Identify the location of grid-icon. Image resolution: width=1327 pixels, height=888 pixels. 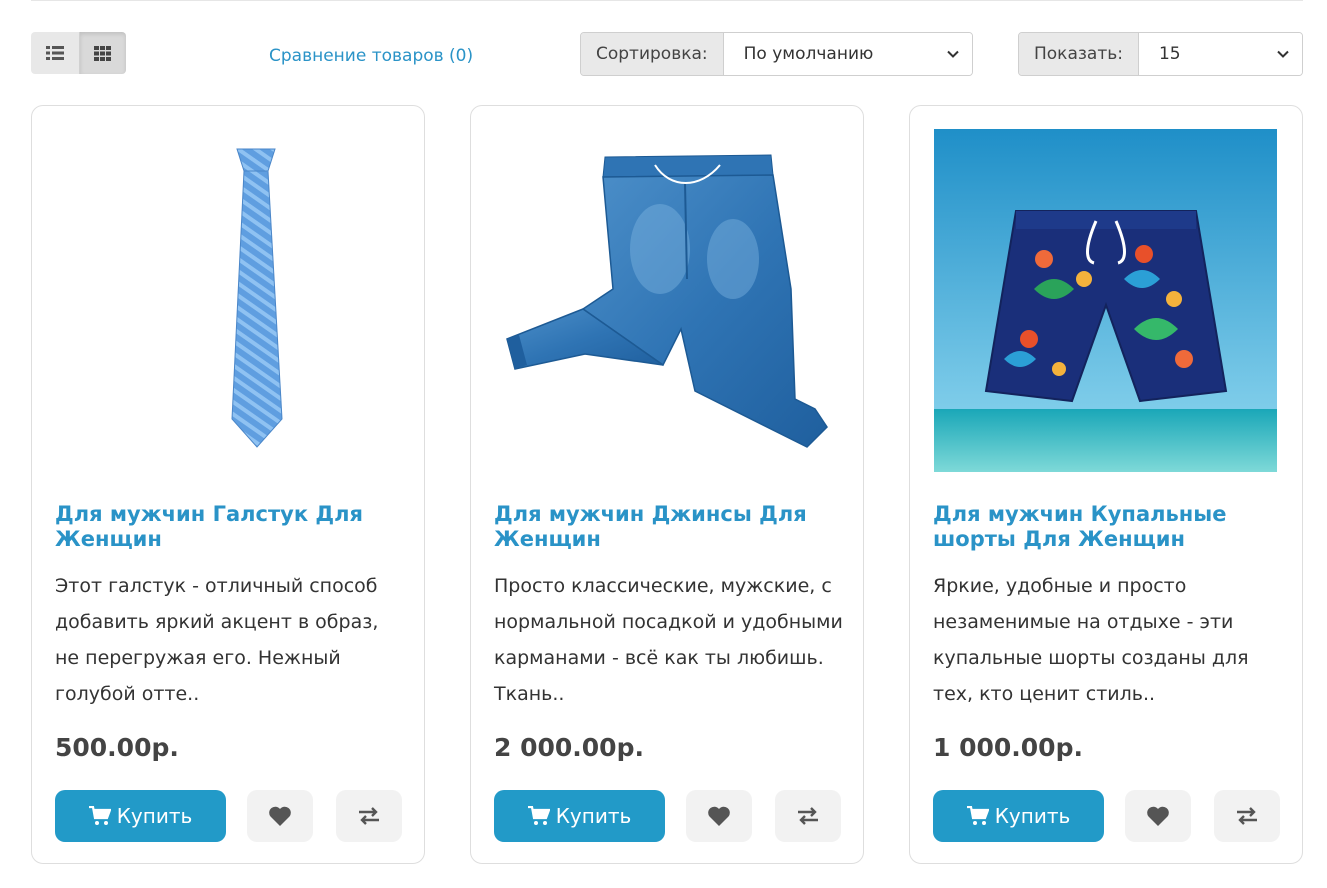
(103, 53).